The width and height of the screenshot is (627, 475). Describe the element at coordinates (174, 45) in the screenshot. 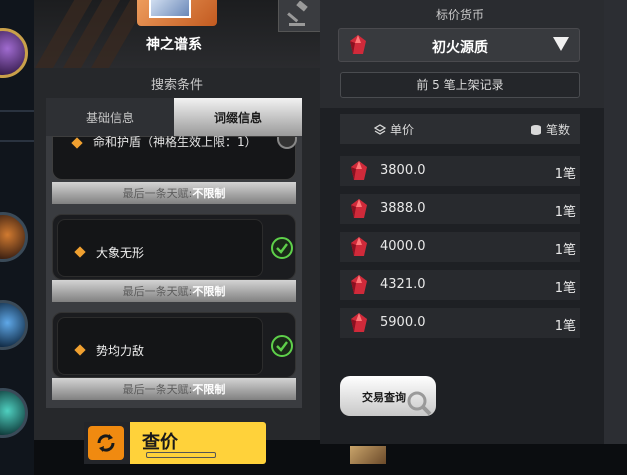

I see `series-title: 神之谱系` at that location.